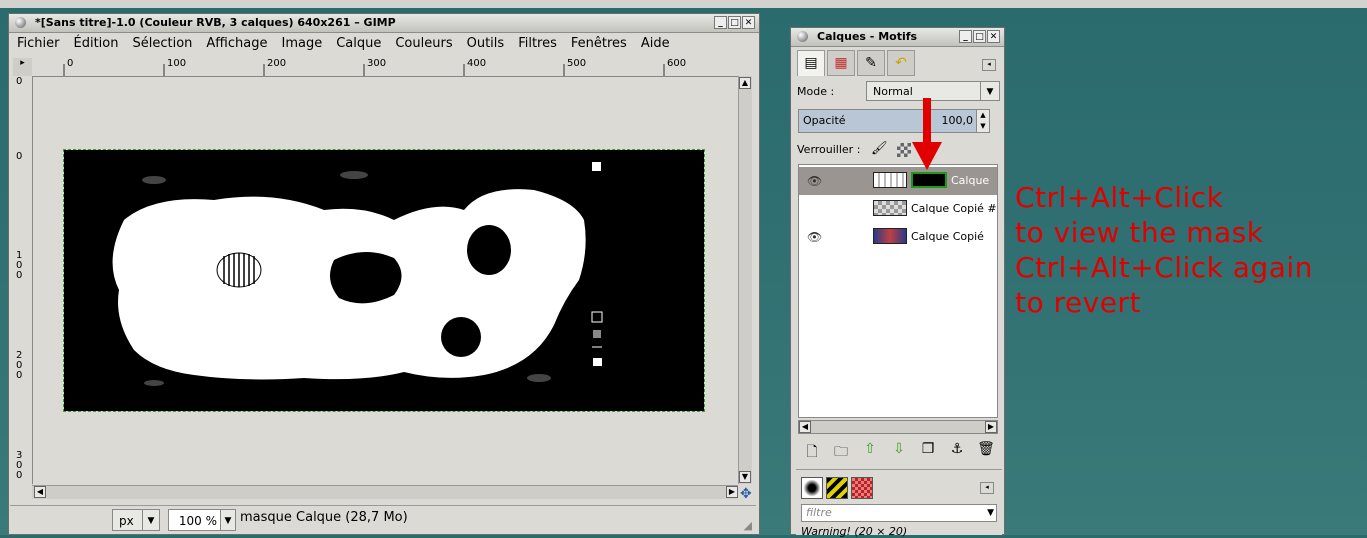 The image size is (1367, 538). I want to click on brushes-dock: ◂ filtre ▼ Warning! (20 × 20), so click(899, 503).